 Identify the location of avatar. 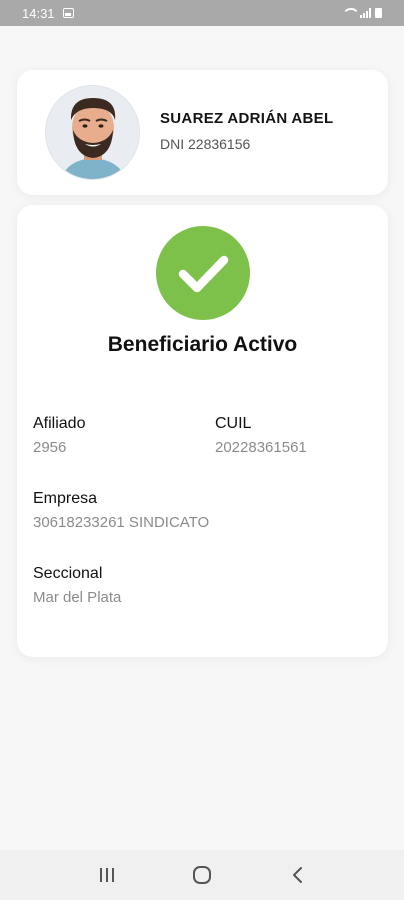
(92, 132).